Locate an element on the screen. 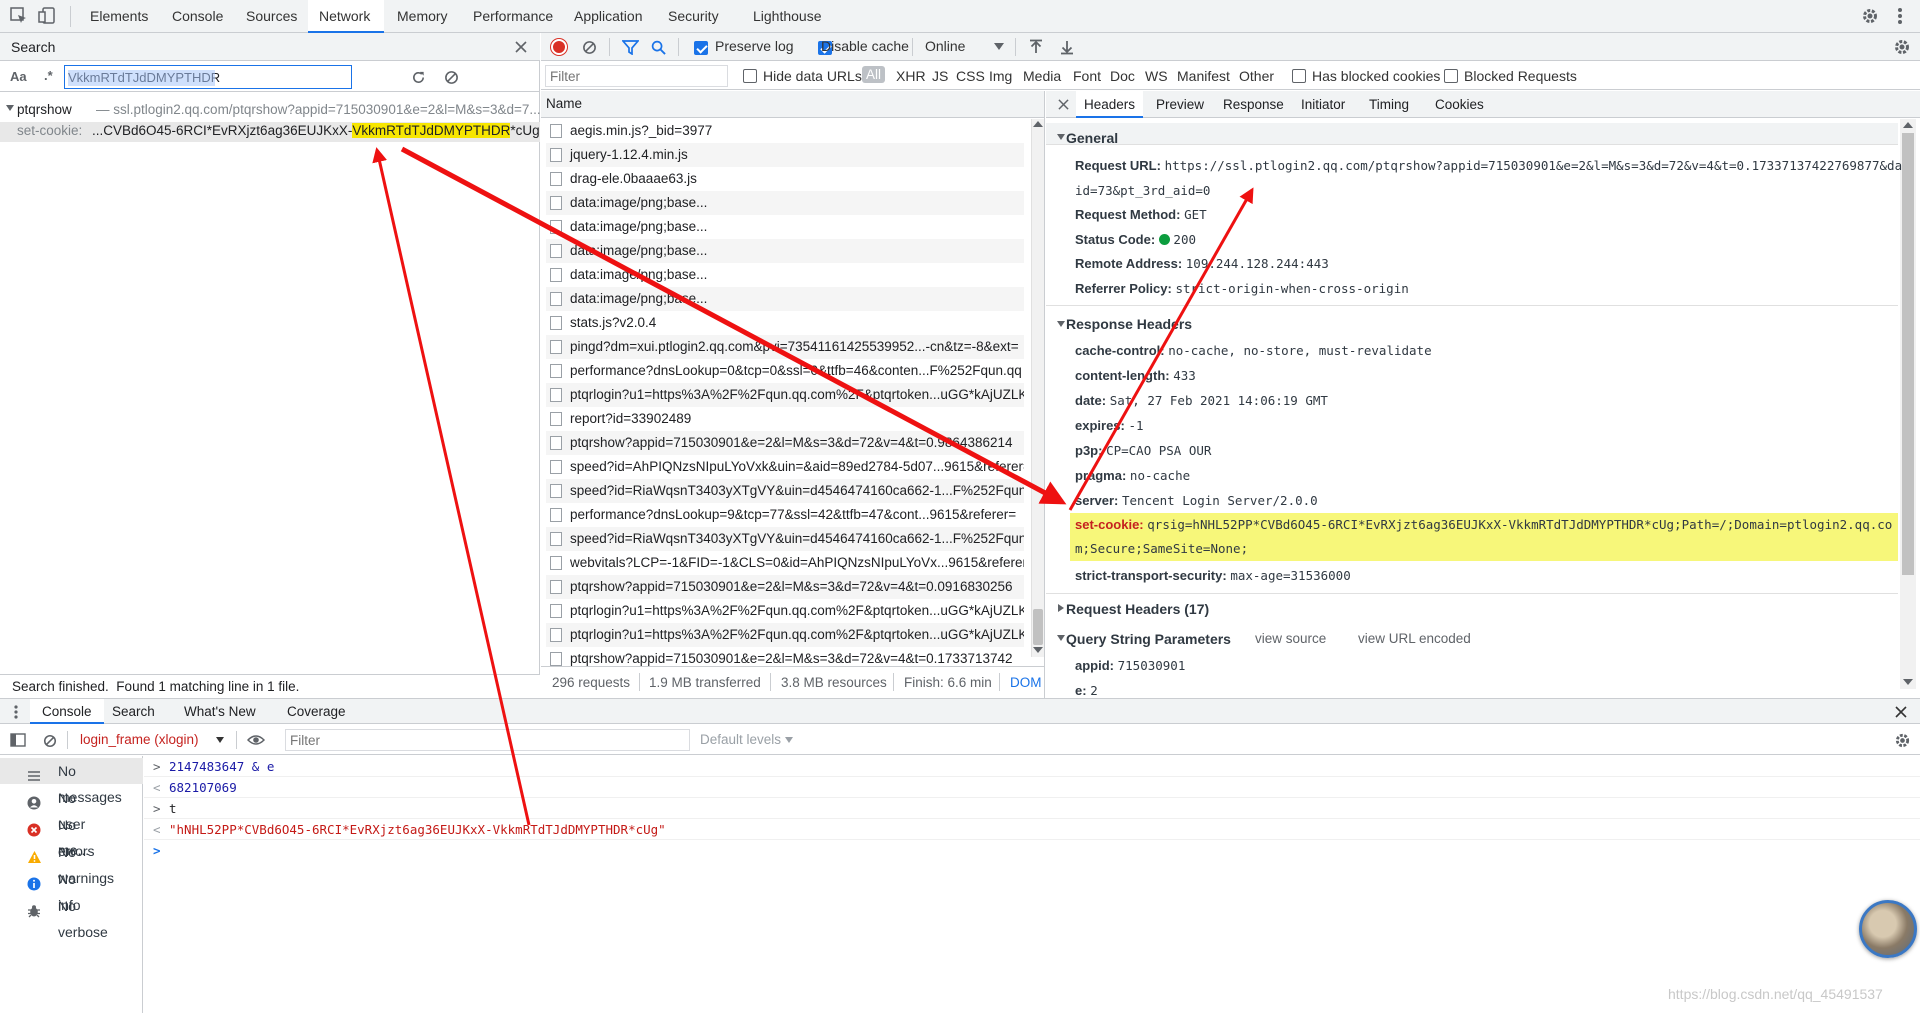  arrow-search-to-setcookie is located at coordinates (733, 325).